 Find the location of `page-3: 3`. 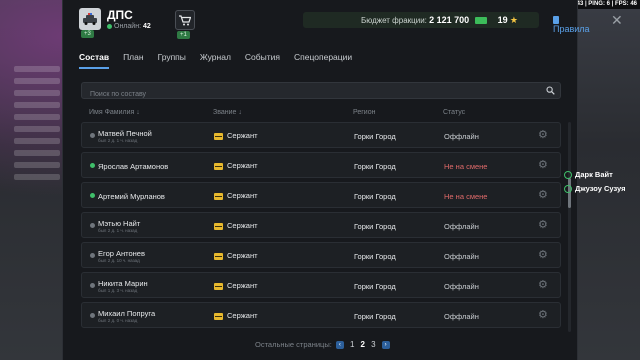

page-3: 3 is located at coordinates (373, 344).